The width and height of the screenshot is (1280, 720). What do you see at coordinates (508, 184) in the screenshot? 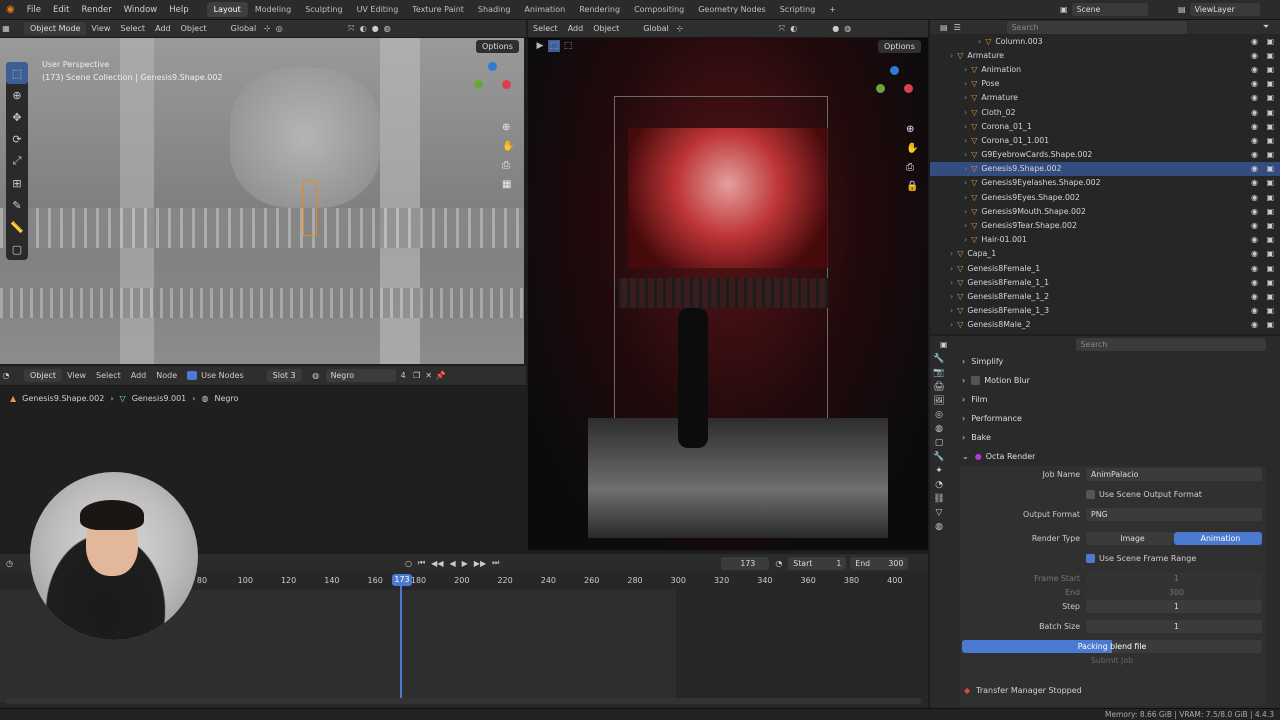
I see `grid-icon: ▦` at bounding box center [508, 184].